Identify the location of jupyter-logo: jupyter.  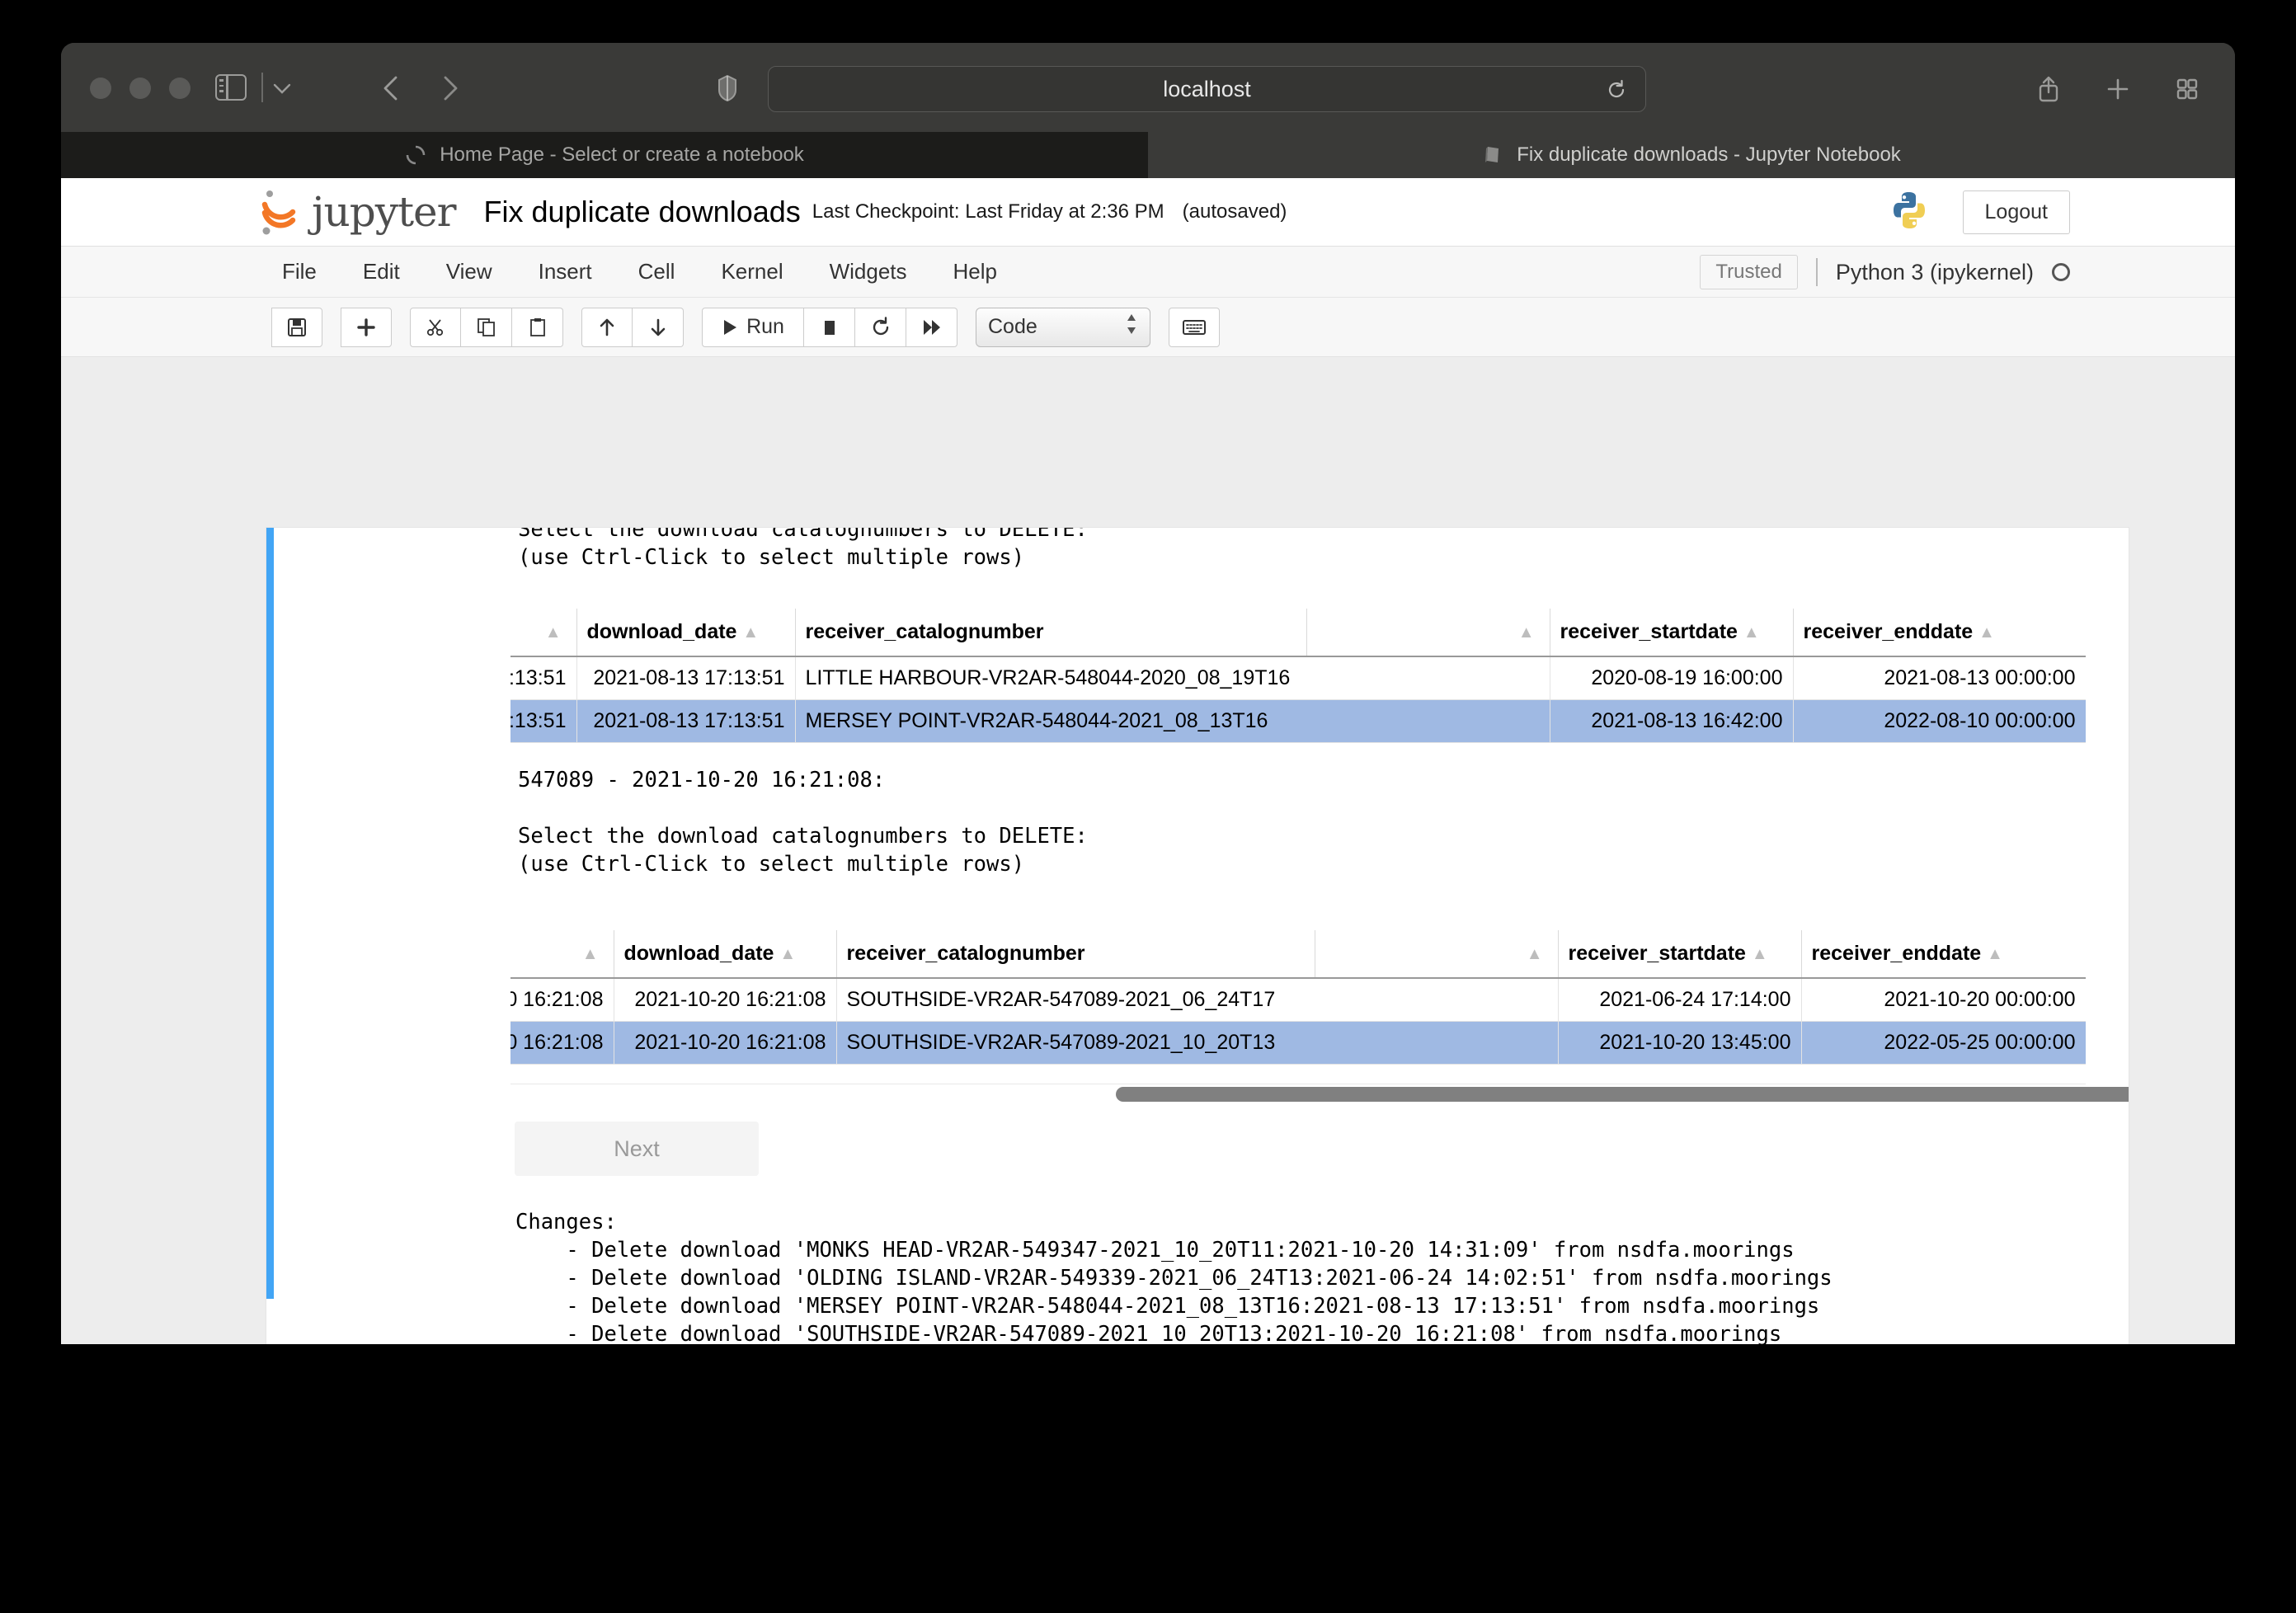
(358, 211).